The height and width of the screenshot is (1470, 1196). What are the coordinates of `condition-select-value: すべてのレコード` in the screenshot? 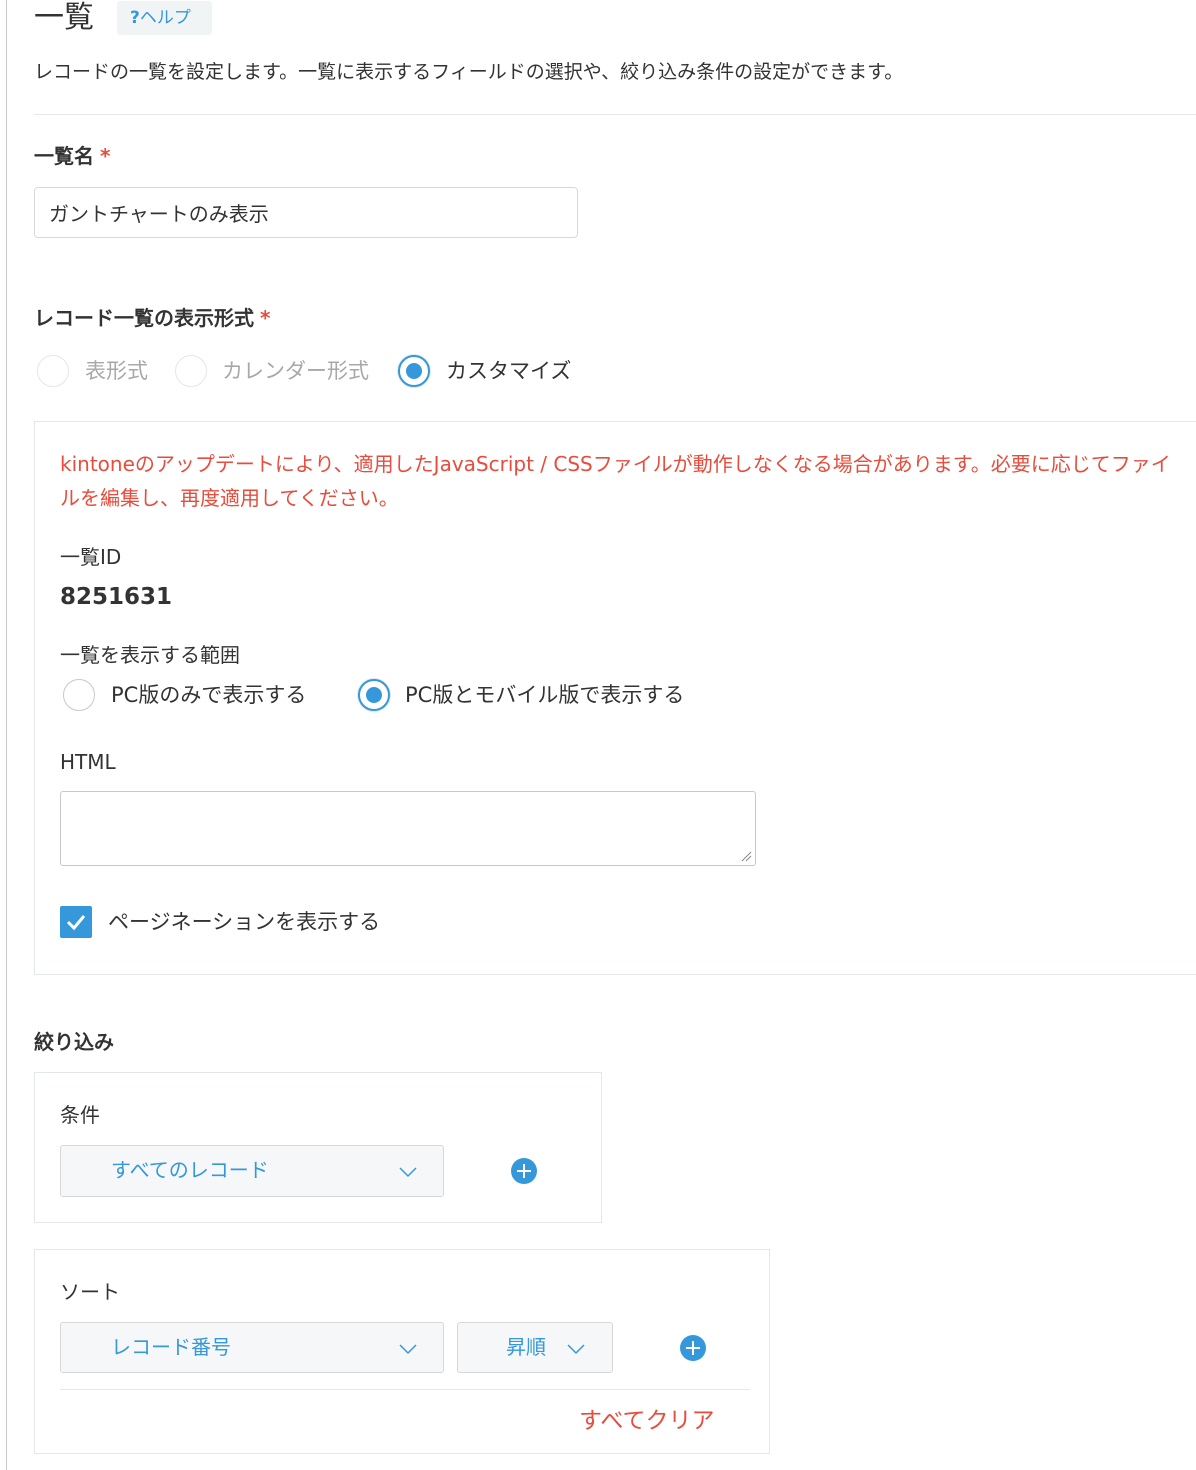 It's located at (190, 1170).